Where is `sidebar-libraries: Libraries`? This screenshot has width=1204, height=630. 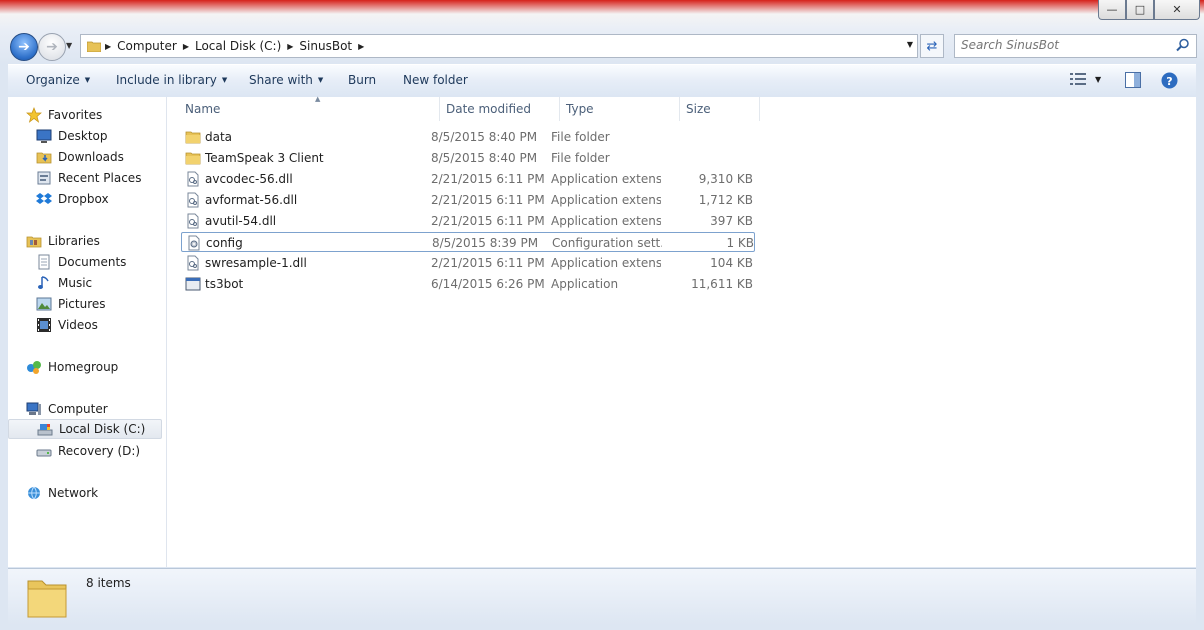 sidebar-libraries: Libraries is located at coordinates (63, 241).